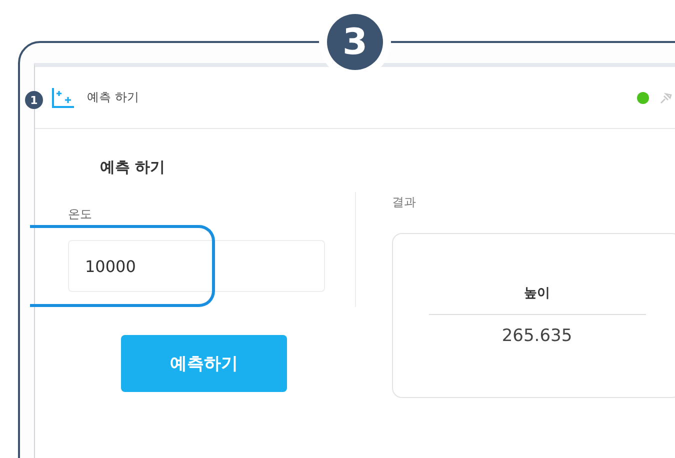 Image resolution: width=675 pixels, height=458 pixels. Describe the element at coordinates (355, 42) in the screenshot. I see `callout-number: 3` at that location.